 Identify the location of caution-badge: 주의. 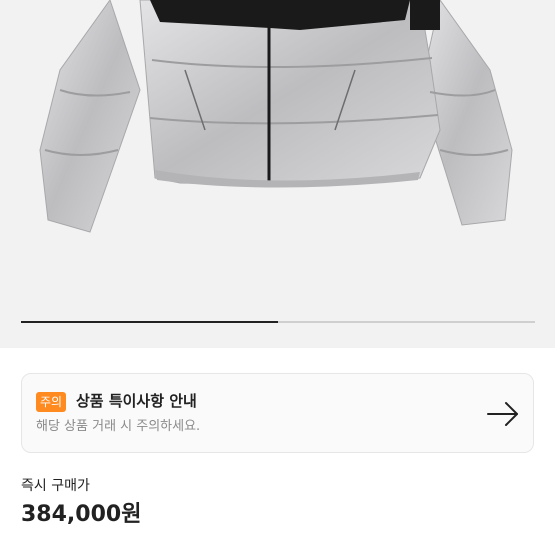
(51, 402).